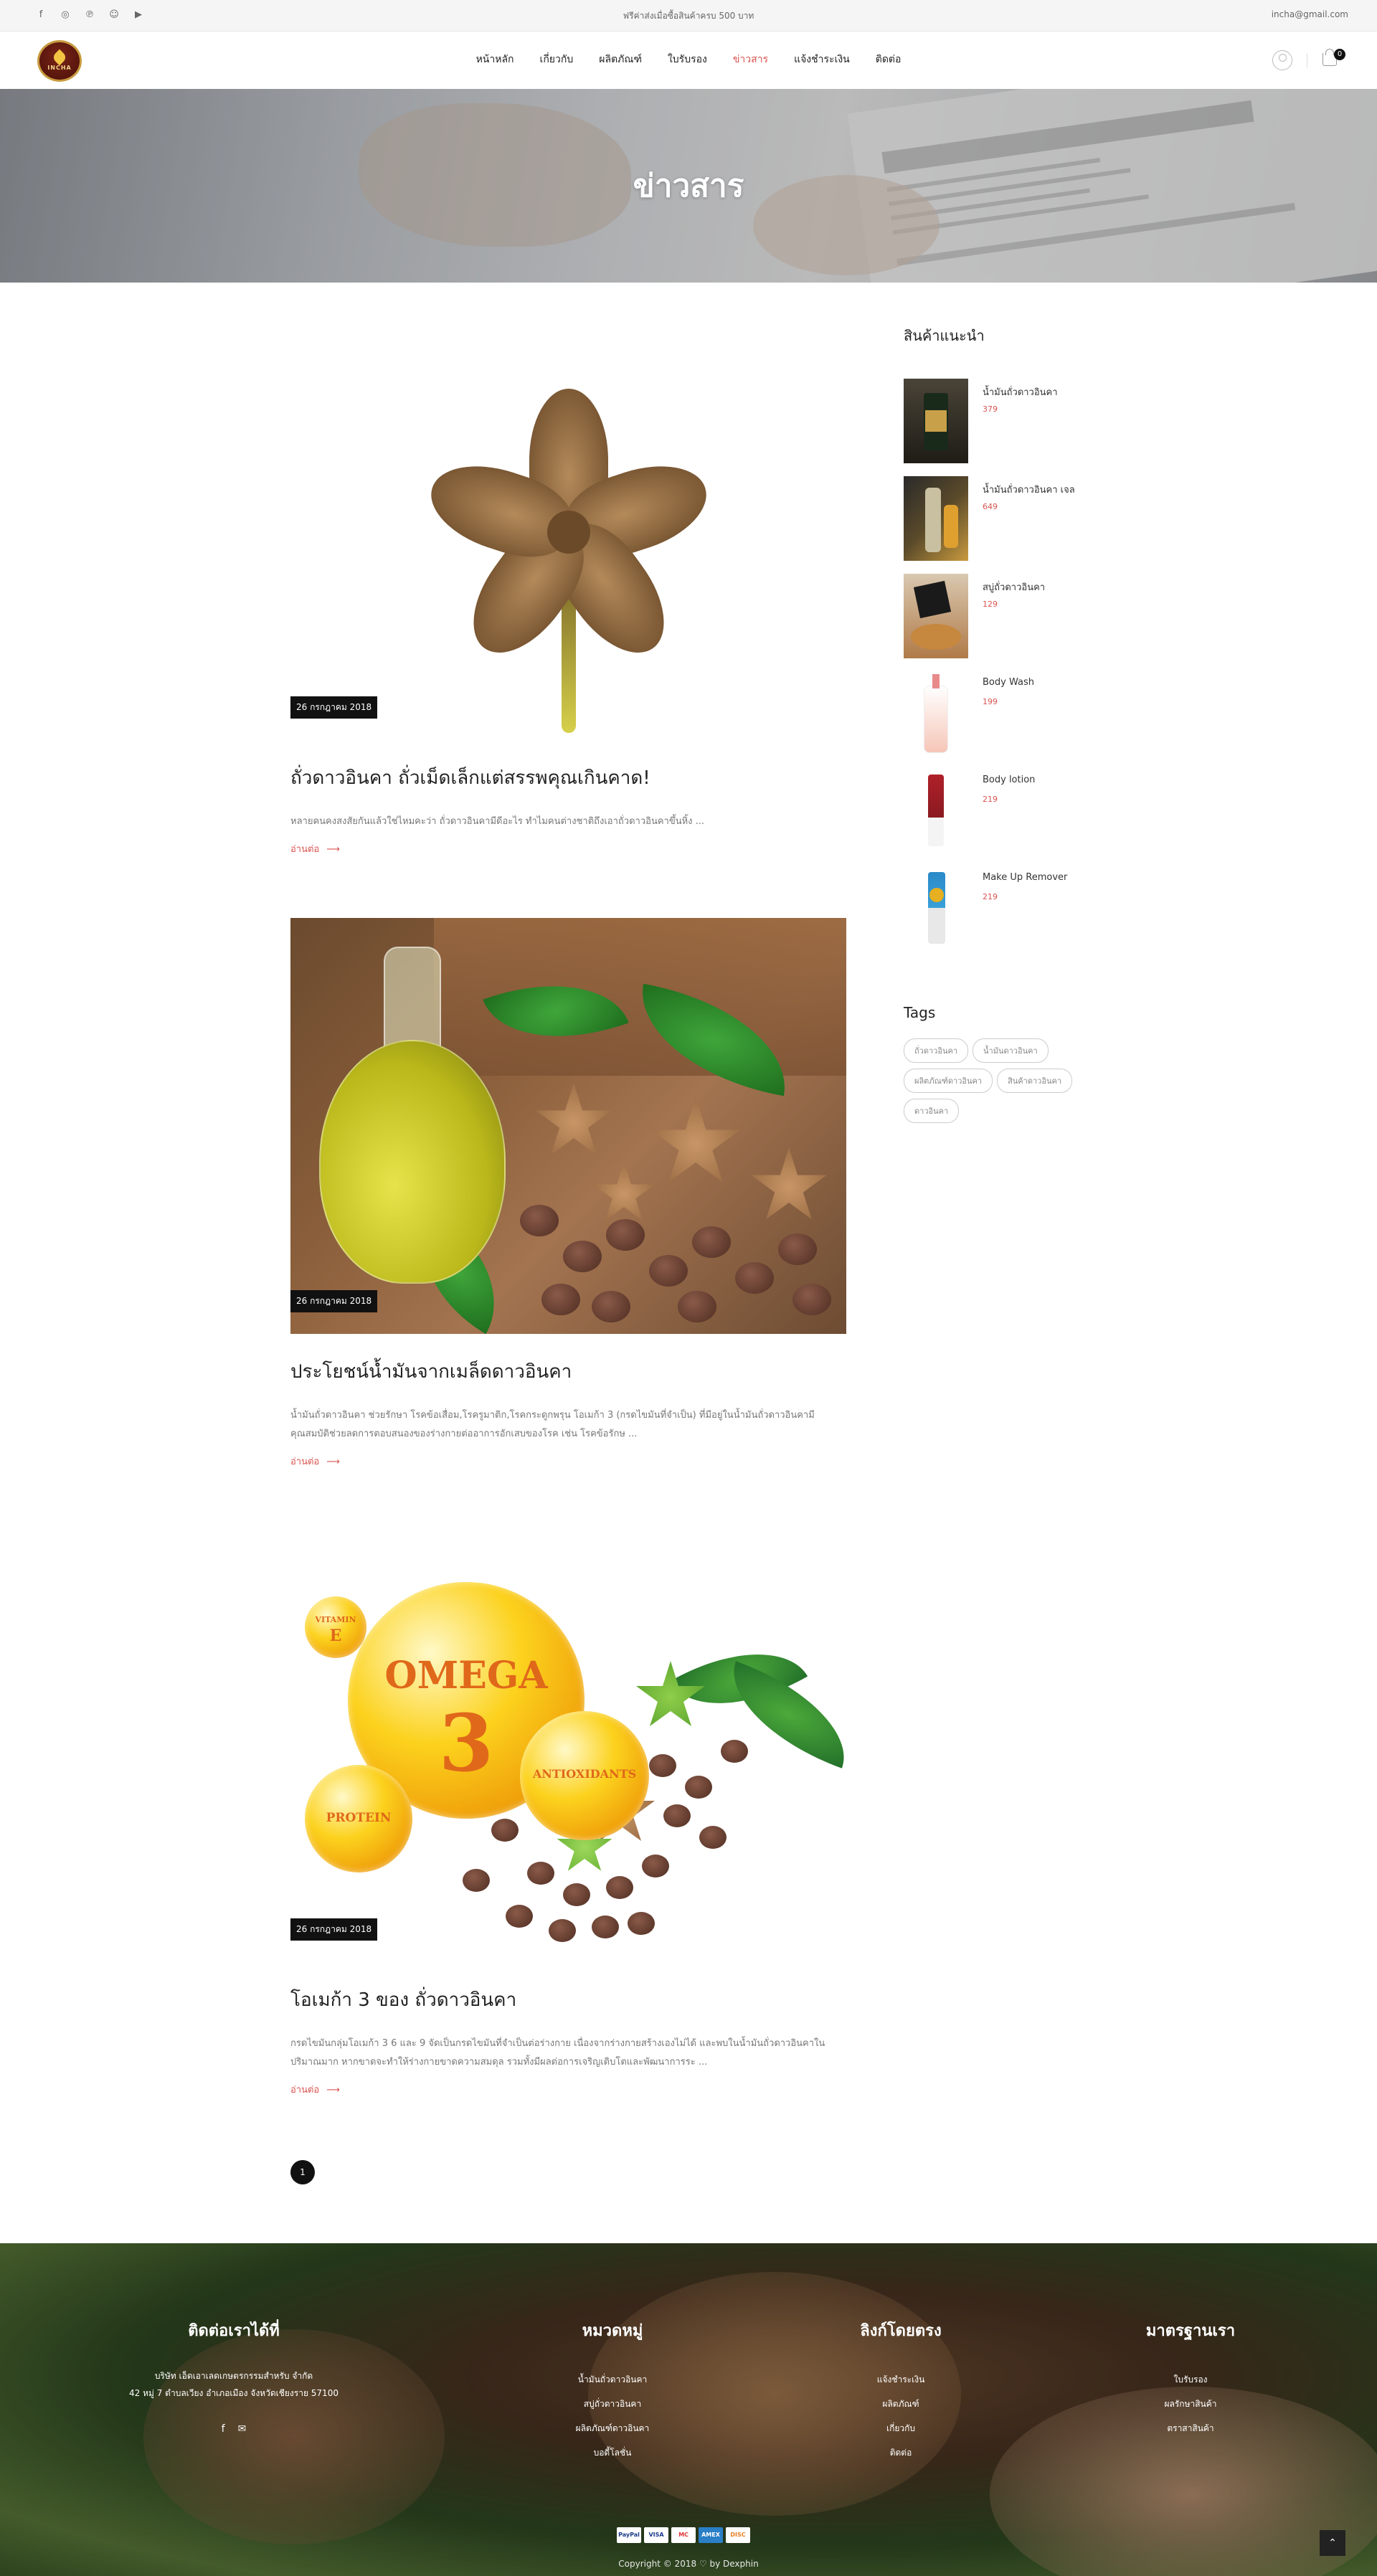  What do you see at coordinates (901, 2331) in the screenshot?
I see `footer-direct-links-title: ลิงก์โดยตรง` at bounding box center [901, 2331].